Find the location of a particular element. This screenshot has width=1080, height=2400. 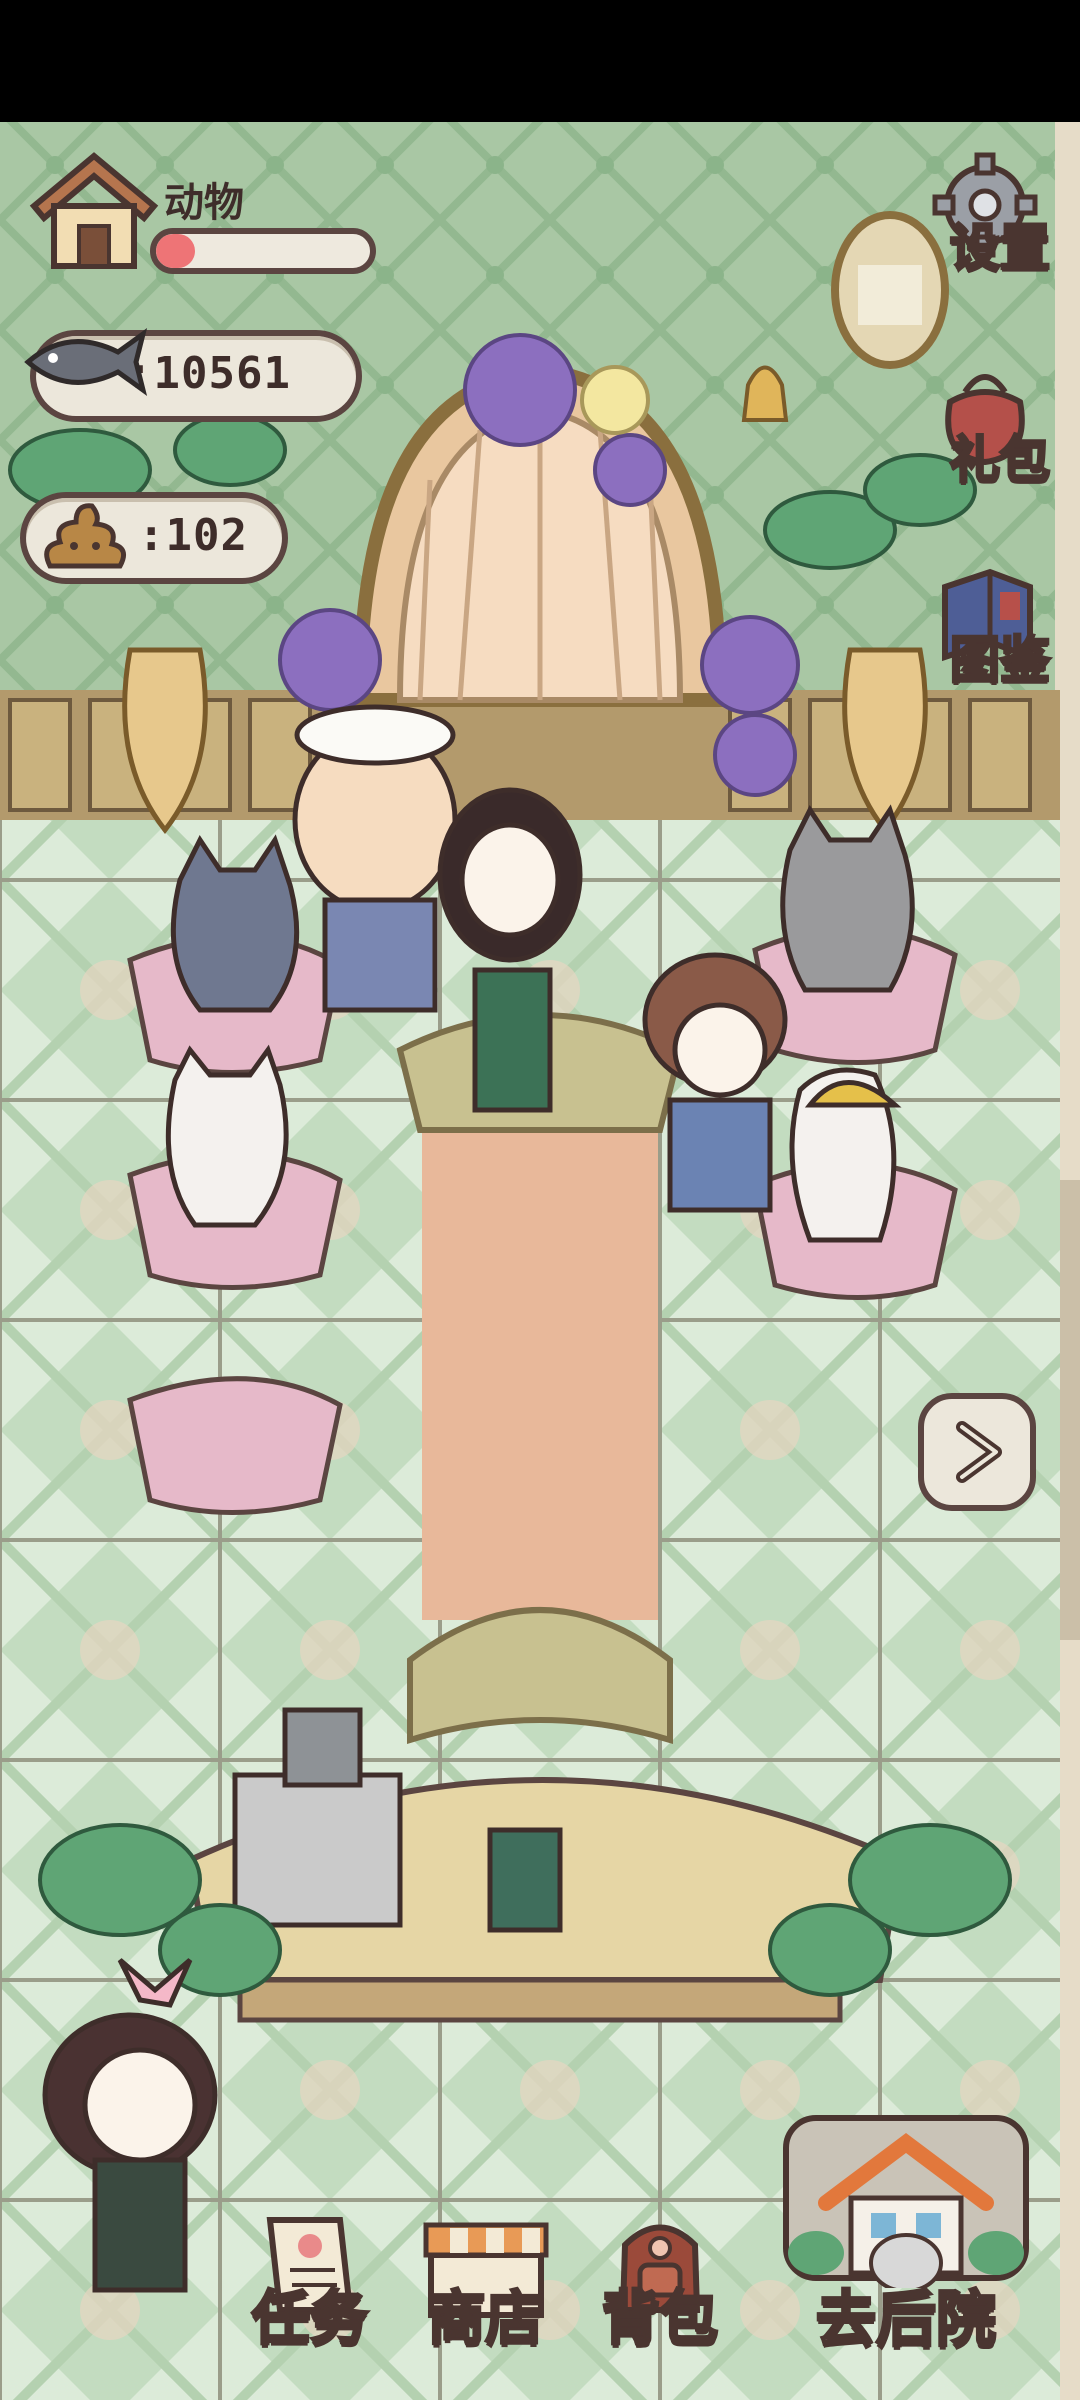

backyard-house-icon is located at coordinates (906, 2201).